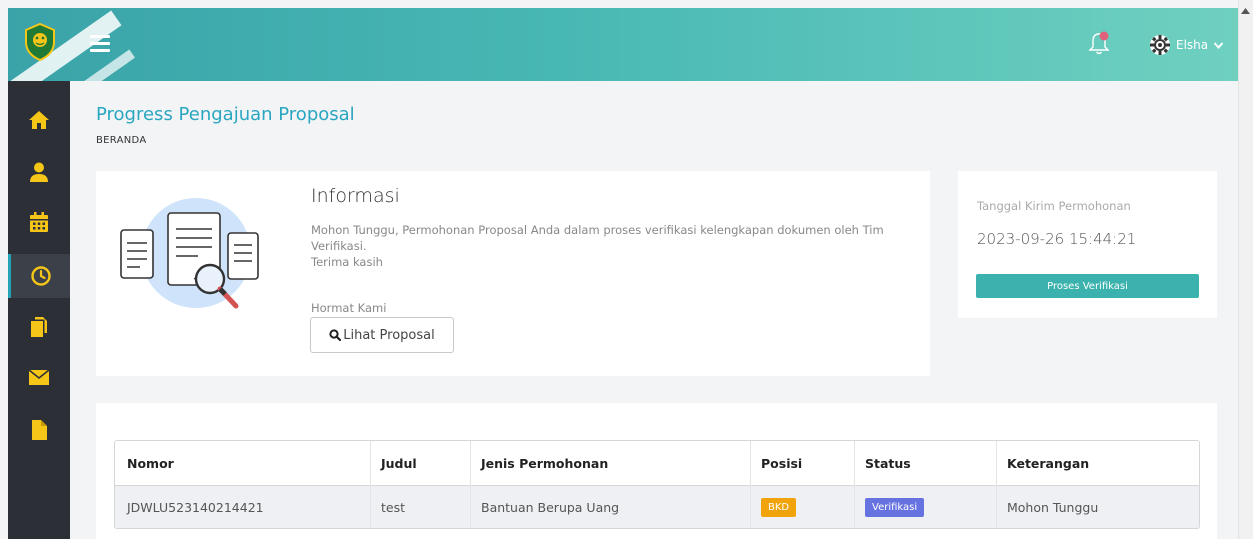 This screenshot has width=1253, height=539. I want to click on verification-status-button: Proses Verifikasi, so click(1087, 286).